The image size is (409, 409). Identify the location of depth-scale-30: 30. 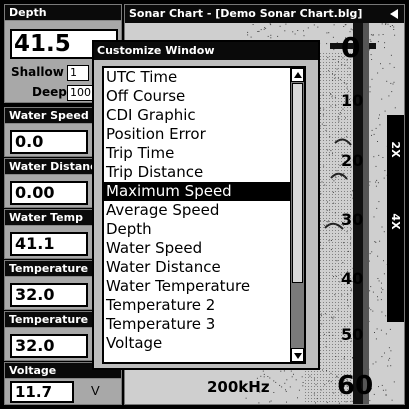
(352, 219).